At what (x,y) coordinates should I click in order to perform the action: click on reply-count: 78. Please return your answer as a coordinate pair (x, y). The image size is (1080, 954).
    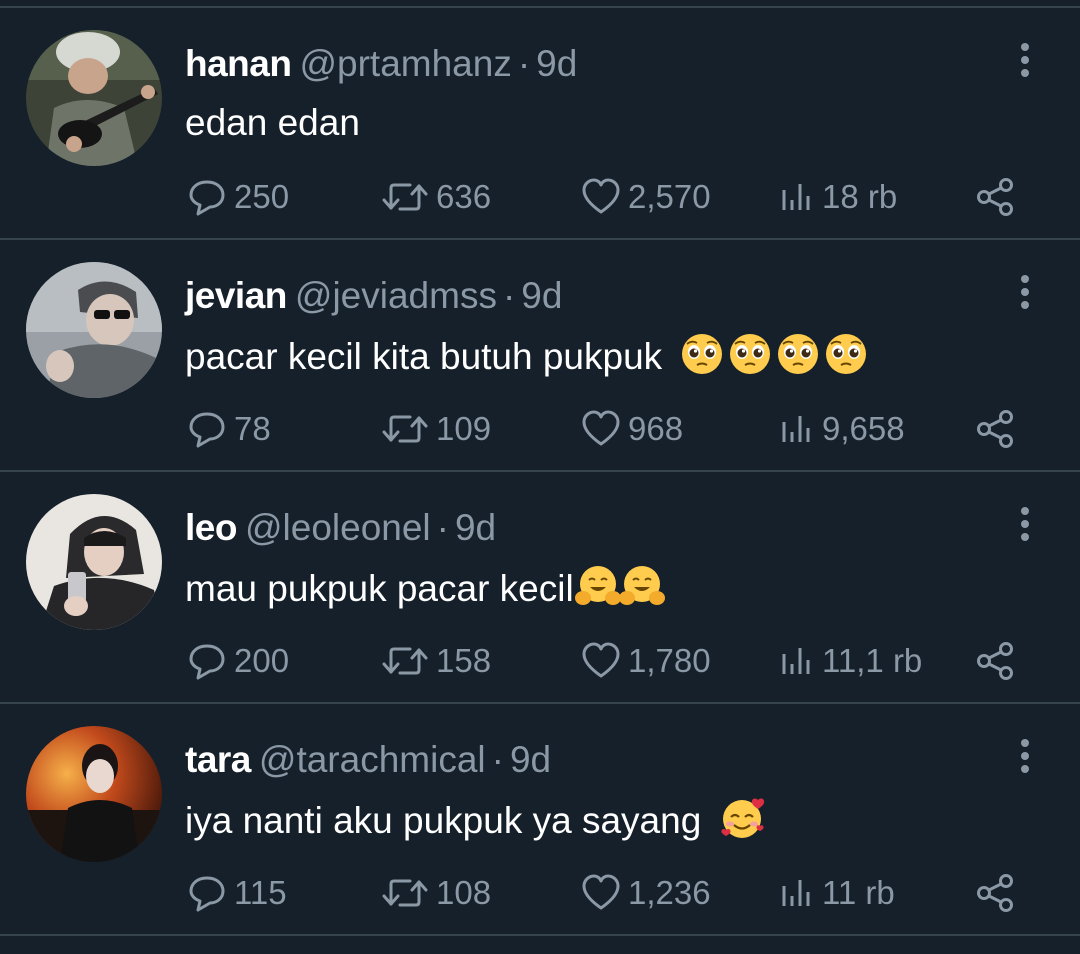
    Looking at the image, I should click on (252, 428).